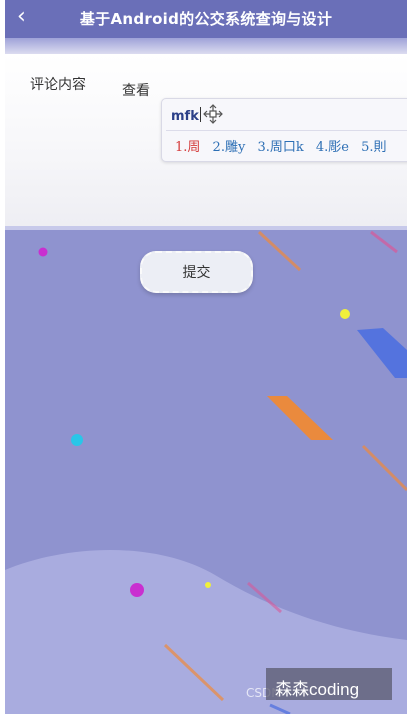 The height and width of the screenshot is (714, 407). What do you see at coordinates (317, 689) in the screenshot?
I see `author-watermark: 森森coding` at bounding box center [317, 689].